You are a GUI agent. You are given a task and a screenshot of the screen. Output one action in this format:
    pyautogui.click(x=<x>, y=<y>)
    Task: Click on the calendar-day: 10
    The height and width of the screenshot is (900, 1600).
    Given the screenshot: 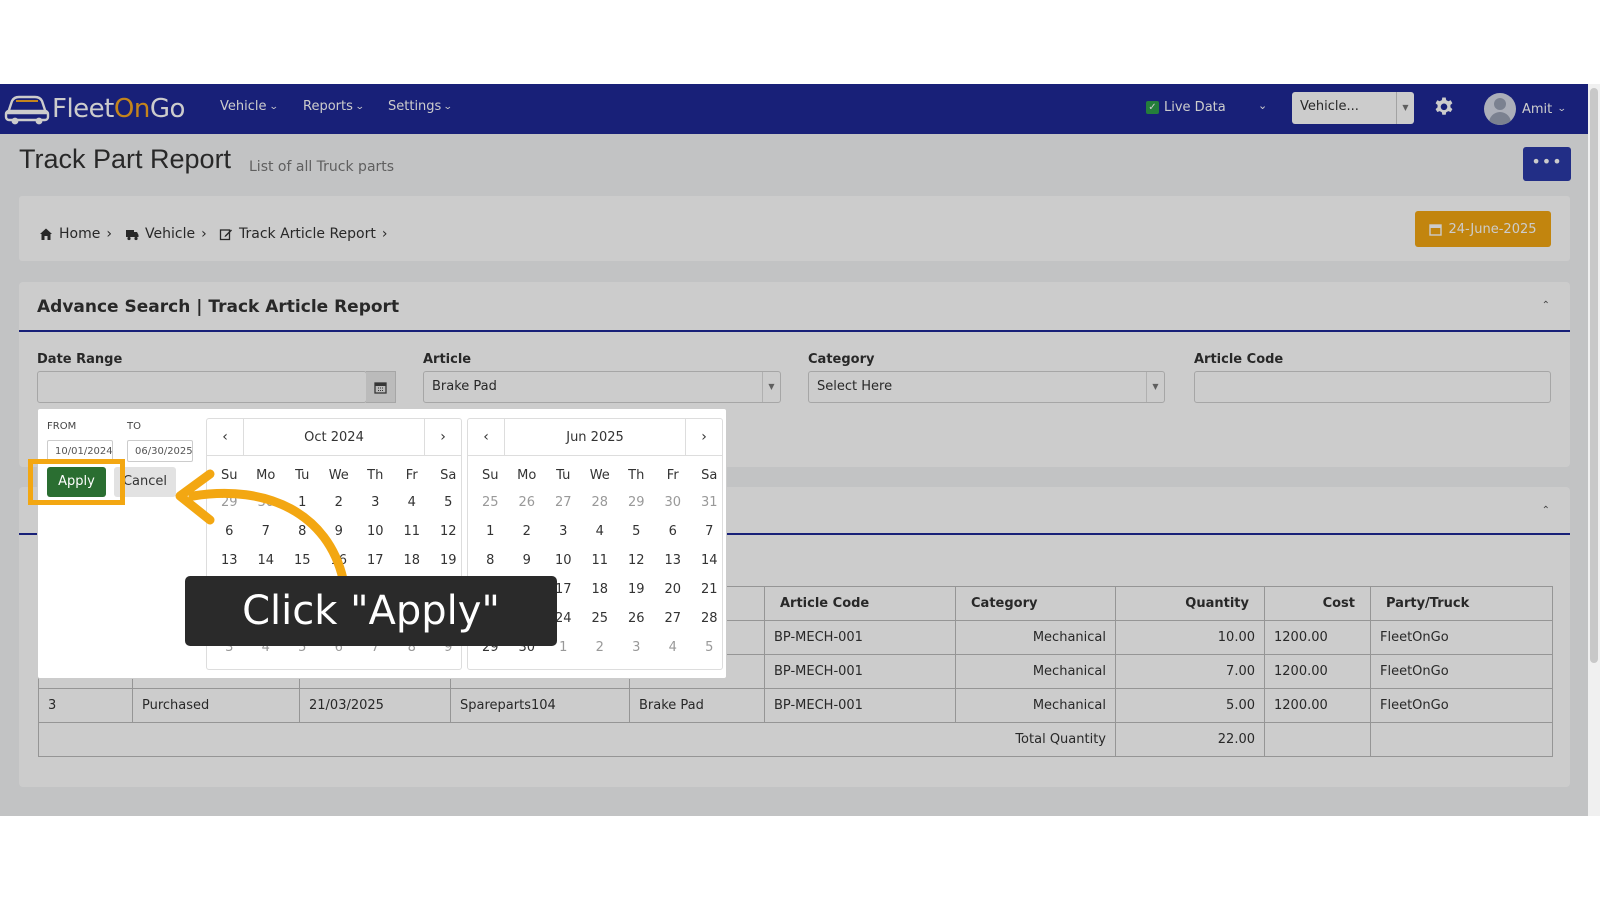 What is the action you would take?
    pyautogui.click(x=563, y=560)
    